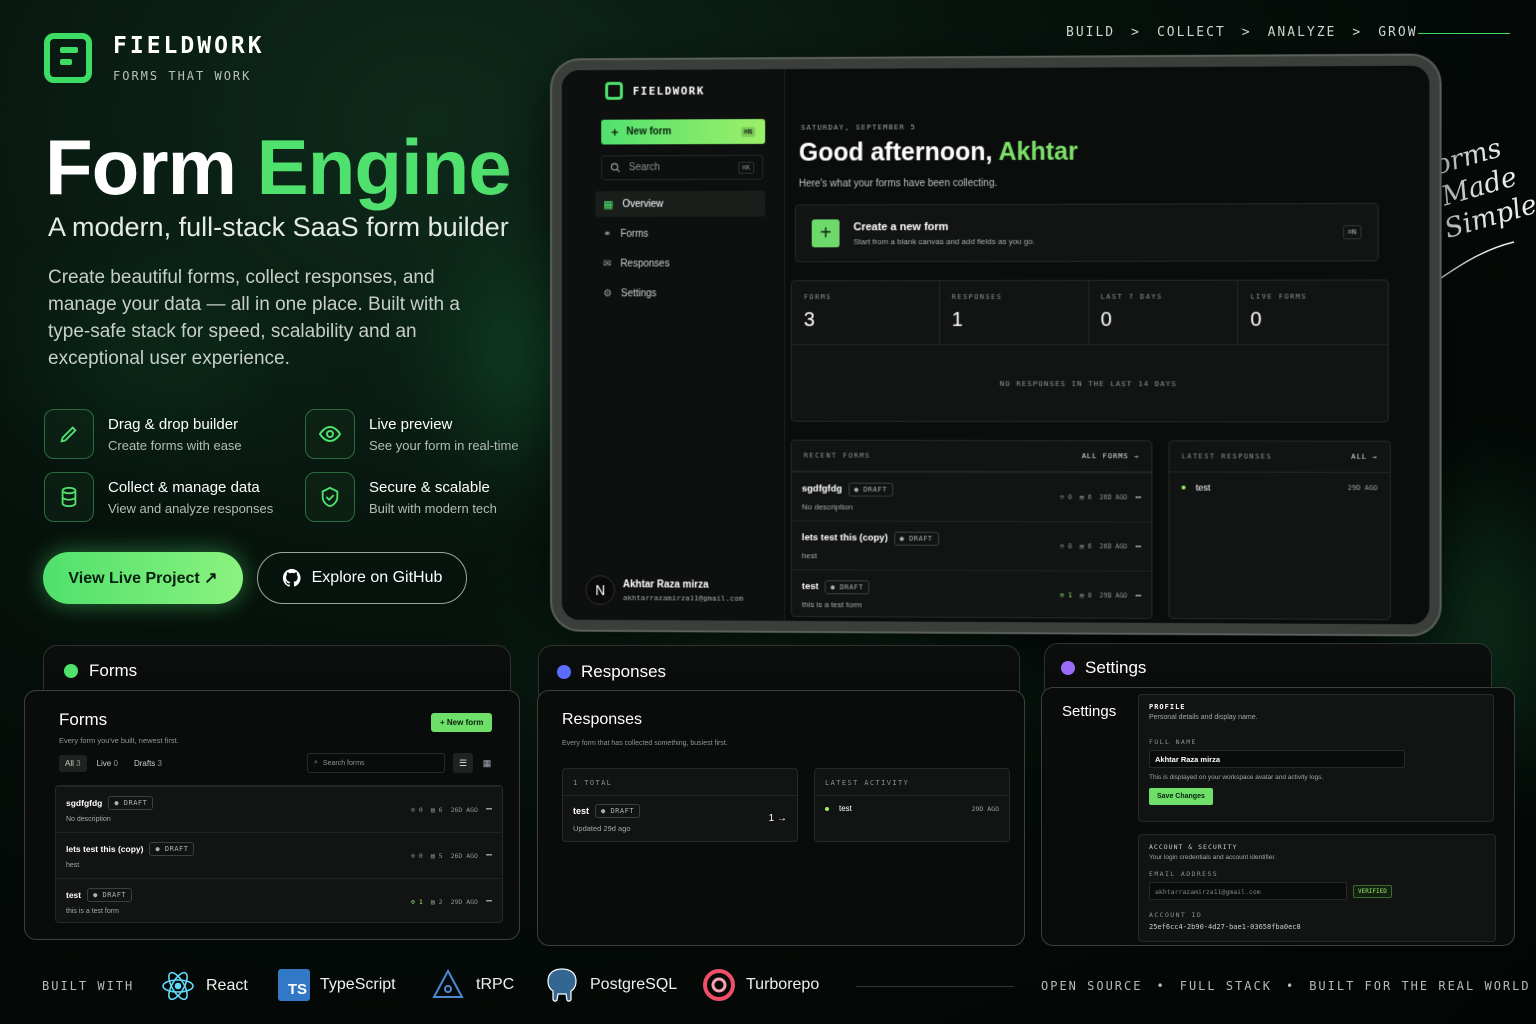 The image size is (1536, 1024). I want to click on feature-desc: See your form in real-time, so click(444, 445).